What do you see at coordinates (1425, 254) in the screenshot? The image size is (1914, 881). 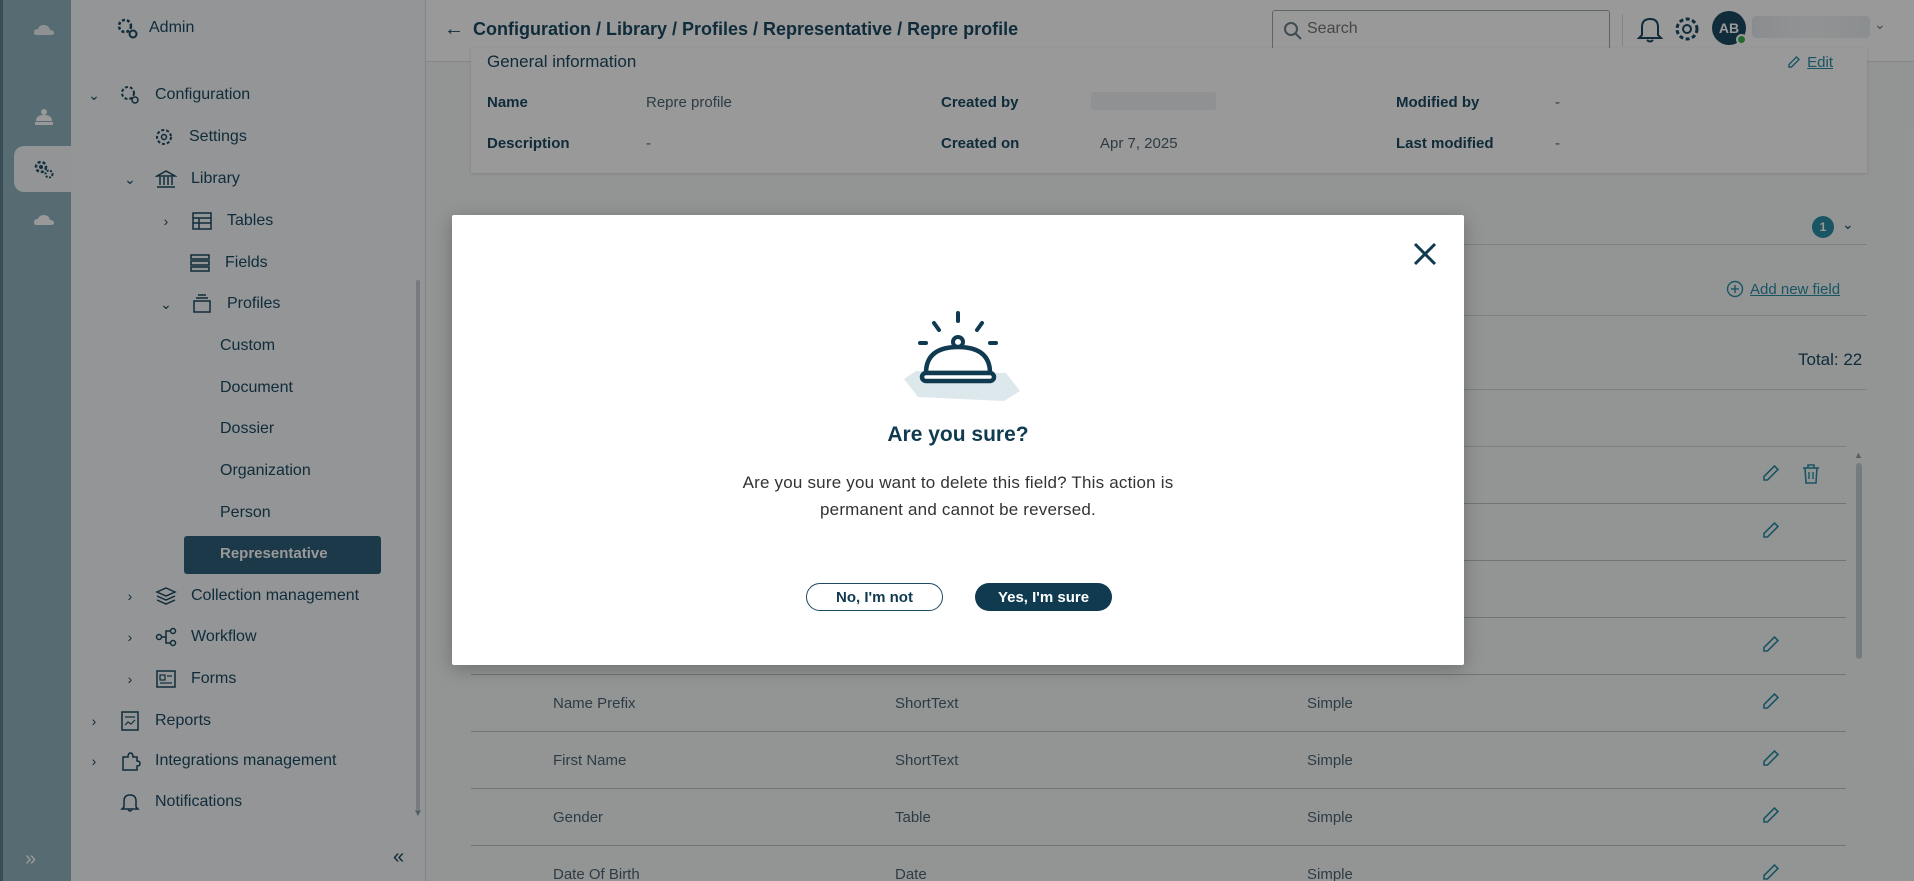 I see `close-icon` at bounding box center [1425, 254].